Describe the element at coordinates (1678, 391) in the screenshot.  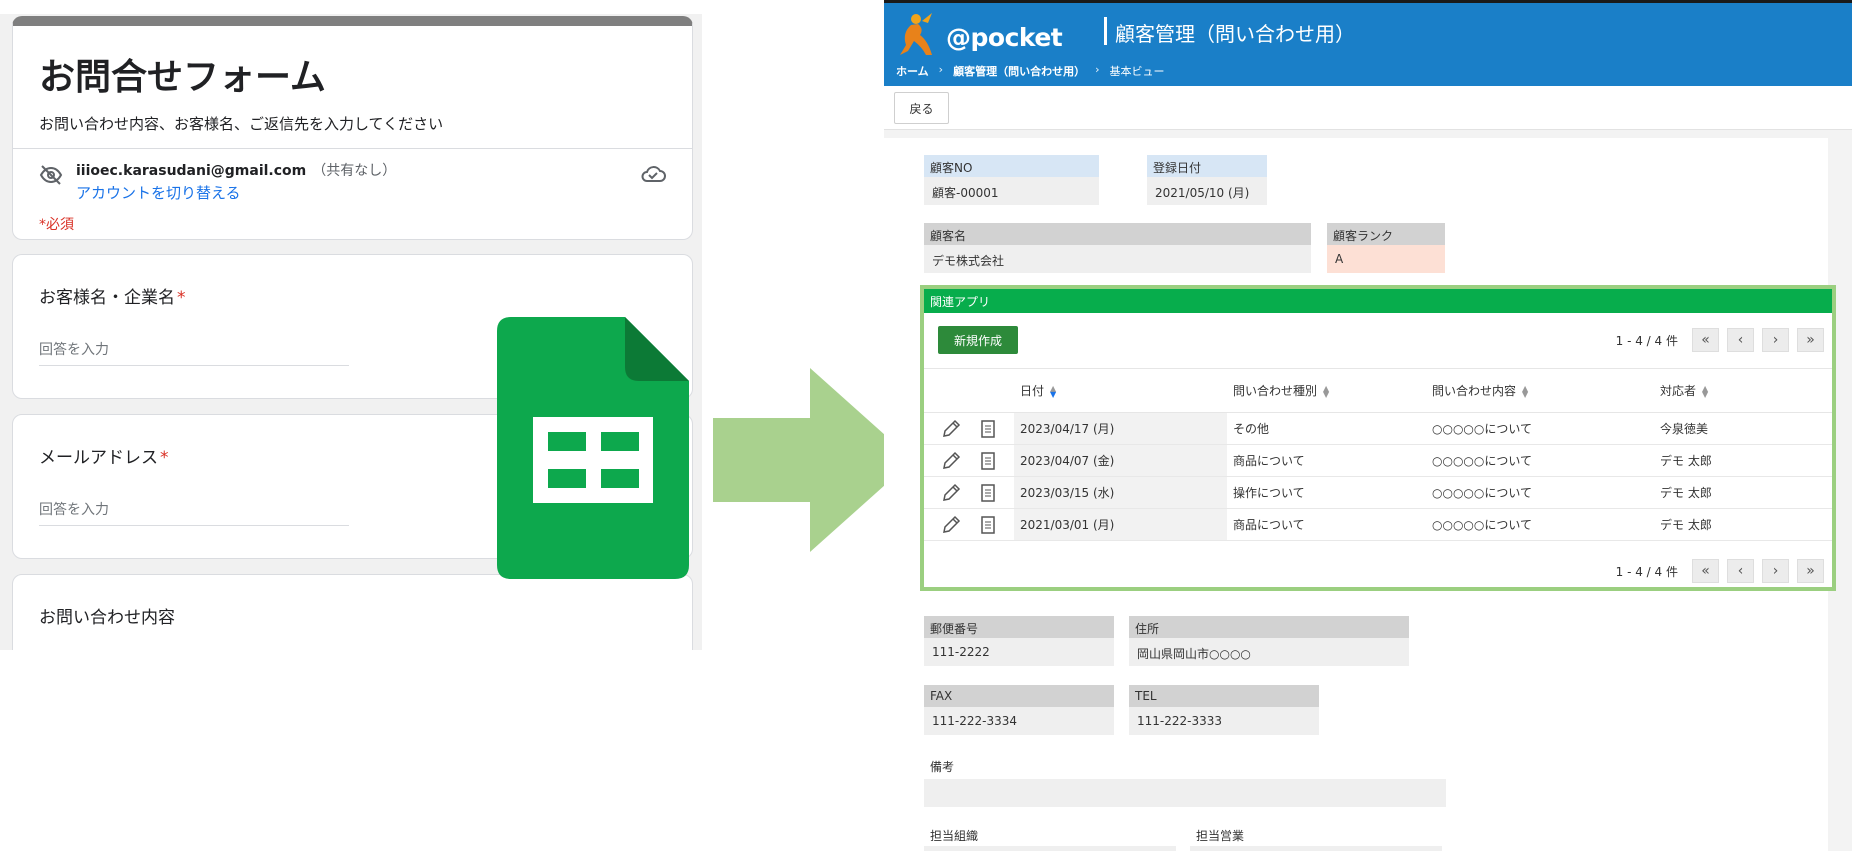
I see `column-label: 対応者` at that location.